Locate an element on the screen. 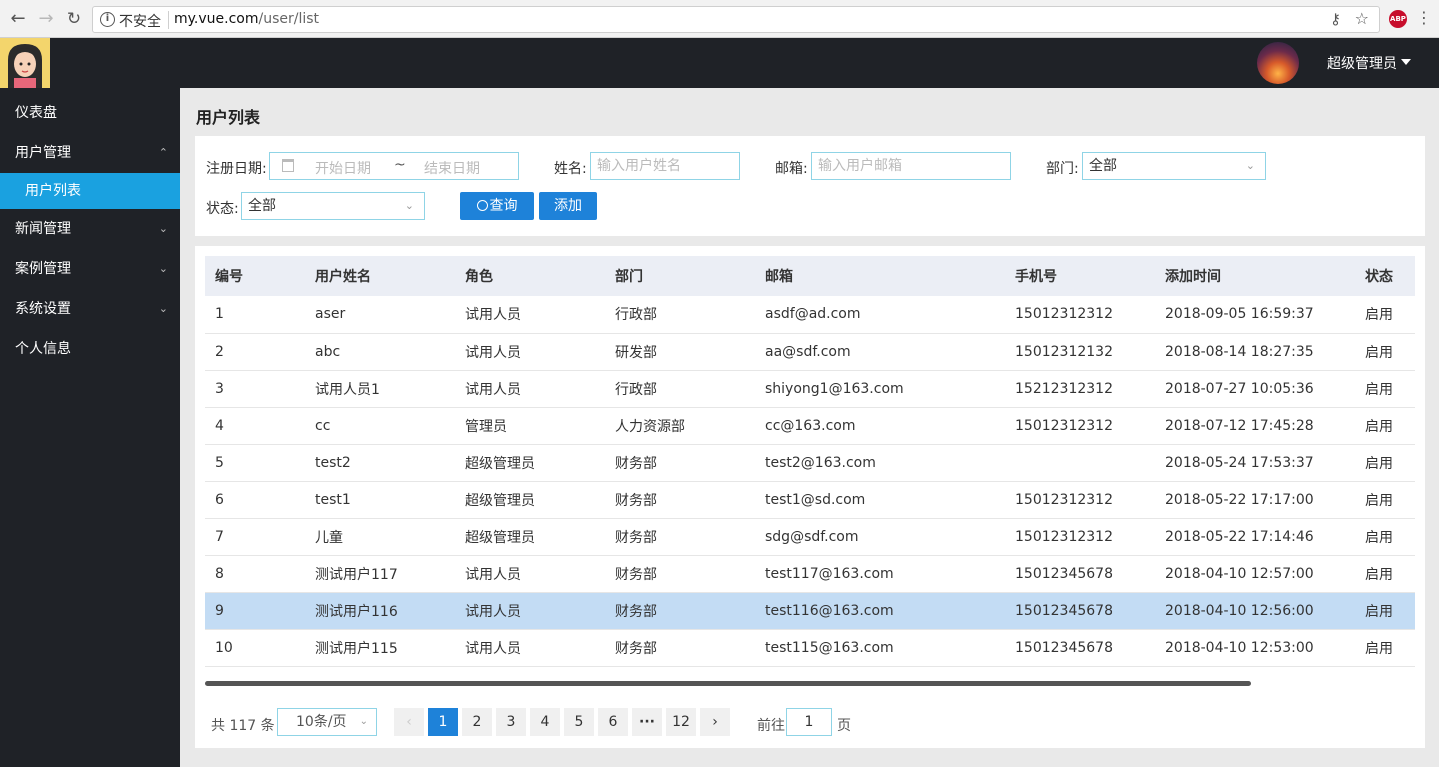 The image size is (1439, 767). address-bar: i 不安全 my.vue.com/user/list ⚷ ☆ is located at coordinates (736, 19).